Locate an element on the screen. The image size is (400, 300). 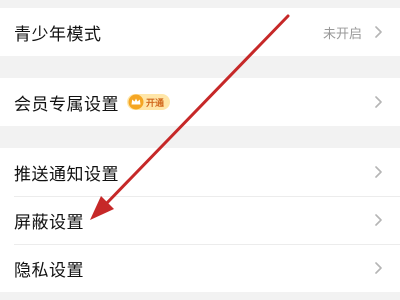
vip-activate-badge: 开通 is located at coordinates (149, 102).